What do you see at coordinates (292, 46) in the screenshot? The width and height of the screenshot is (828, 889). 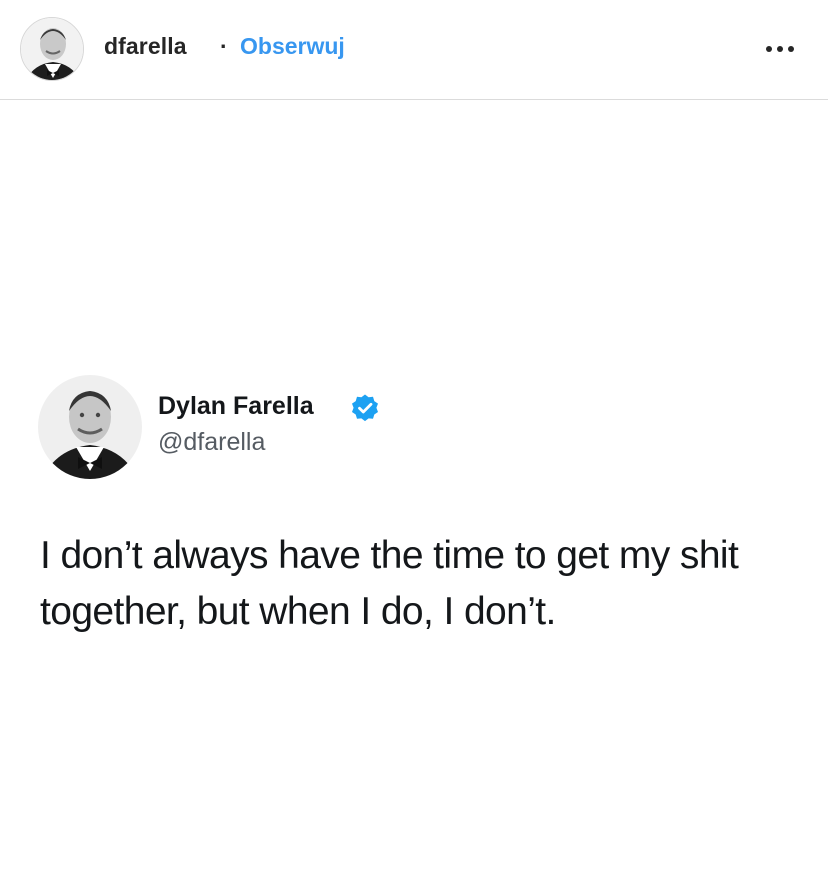 I see `follow-button: Obserwuj` at bounding box center [292, 46].